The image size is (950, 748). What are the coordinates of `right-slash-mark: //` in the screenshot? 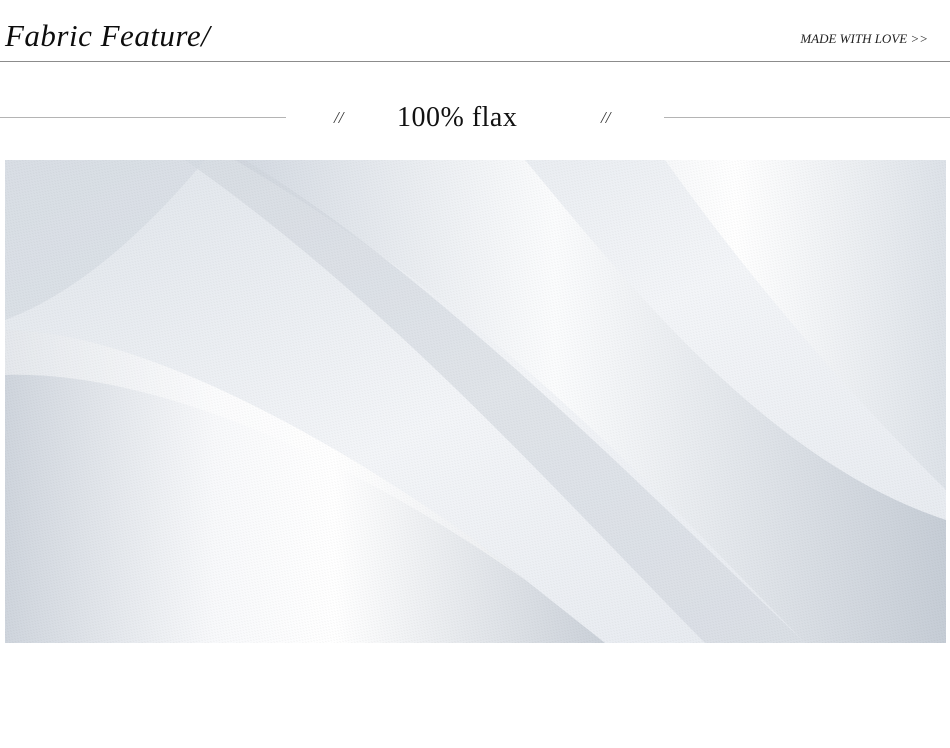 It's located at (606, 117).